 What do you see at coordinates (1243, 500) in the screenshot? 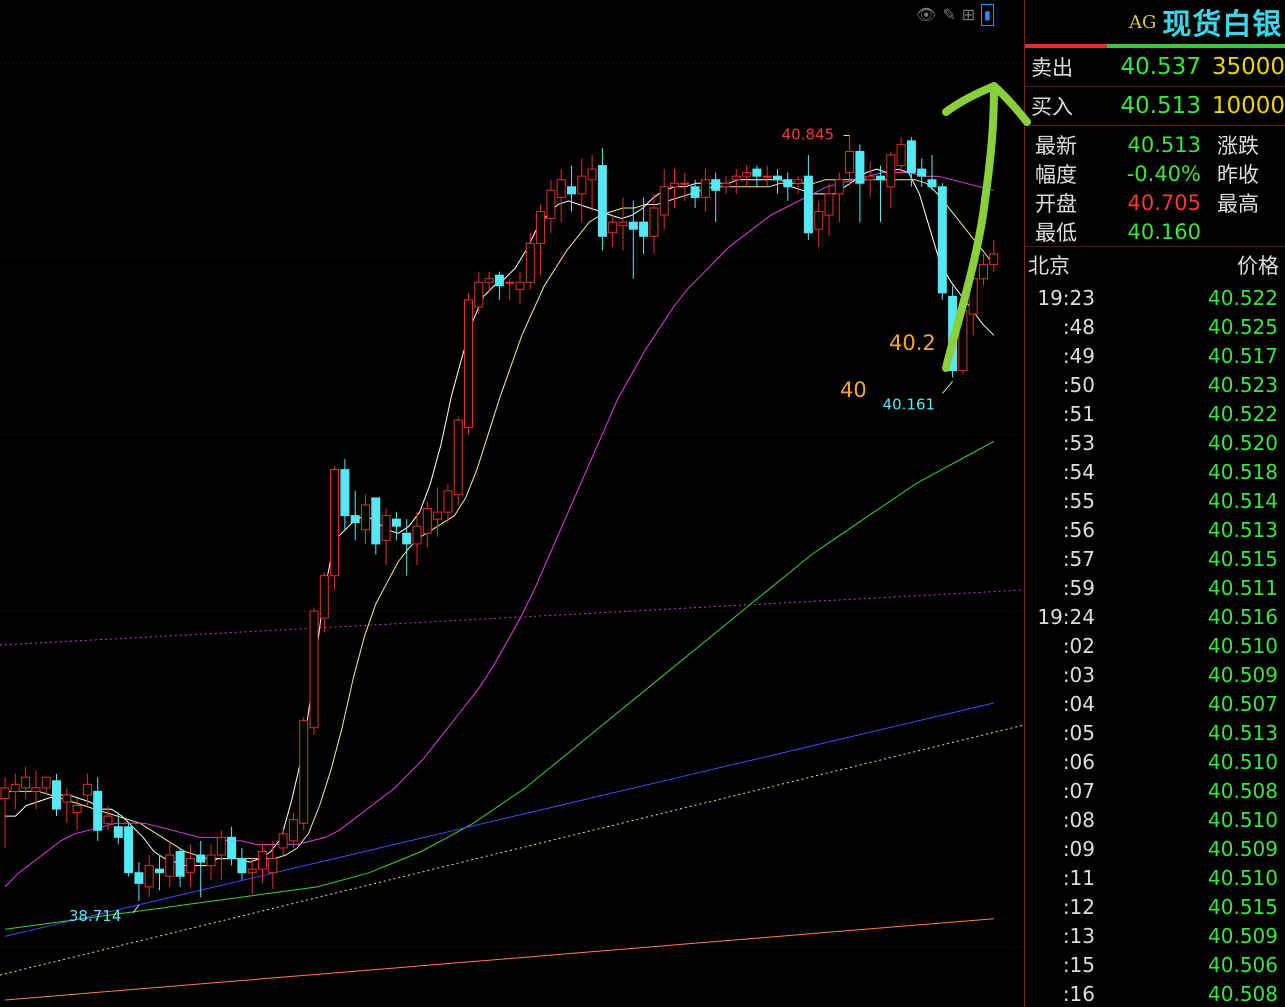
I see `tick-price: 40.514` at bounding box center [1243, 500].